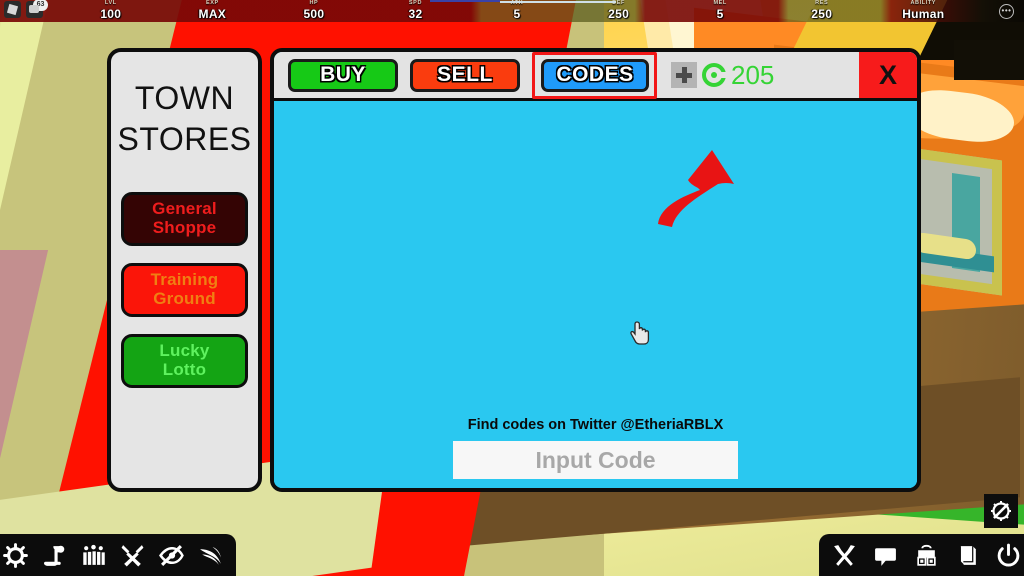  Describe the element at coordinates (111, 13) in the screenshot. I see `stat-lvl-value: 100` at that location.